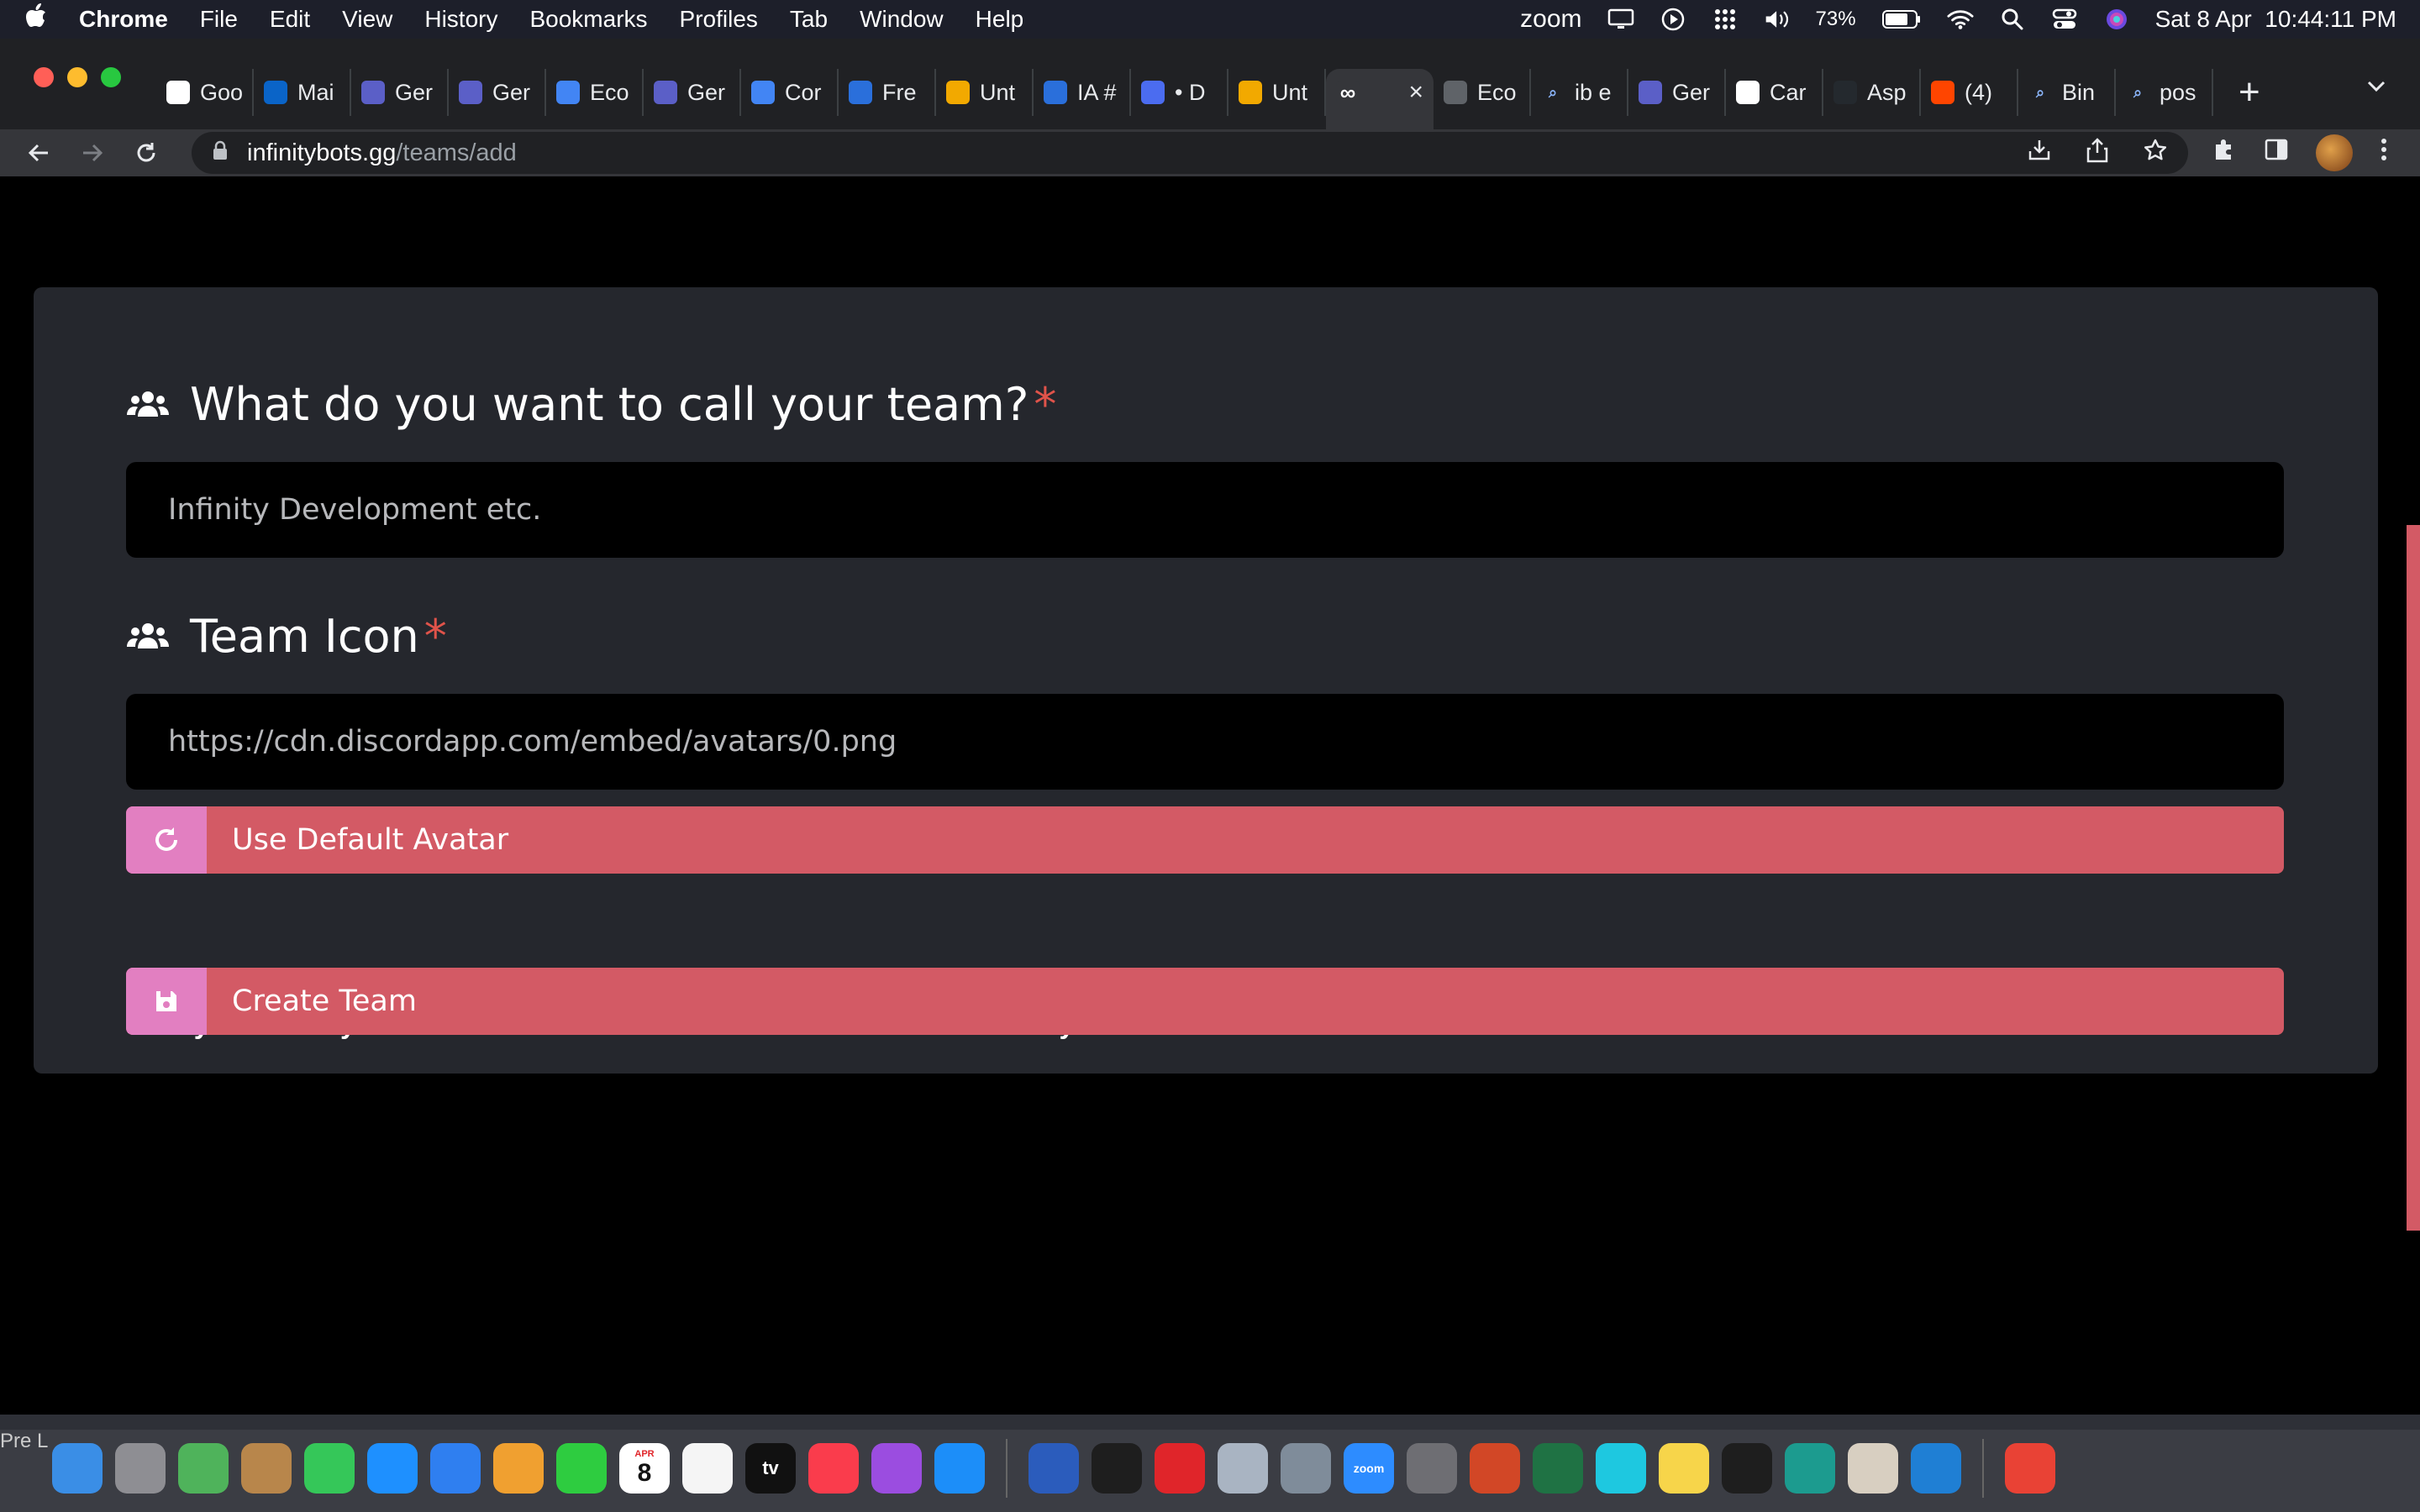  Describe the element at coordinates (1180, 1468) in the screenshot. I see `creative-cloud-icon` at that location.